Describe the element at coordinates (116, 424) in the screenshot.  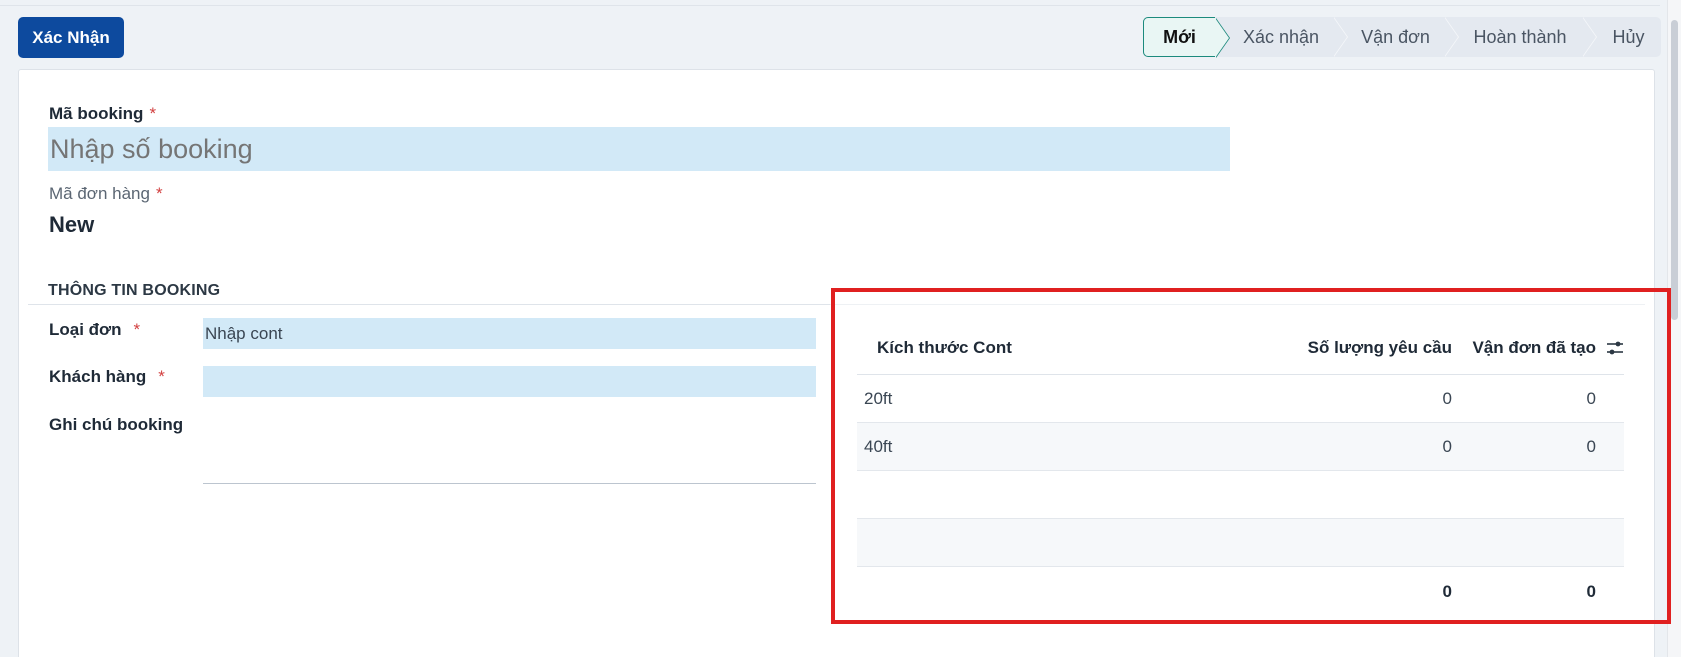
I see `note-label: Ghi chú booking` at that location.